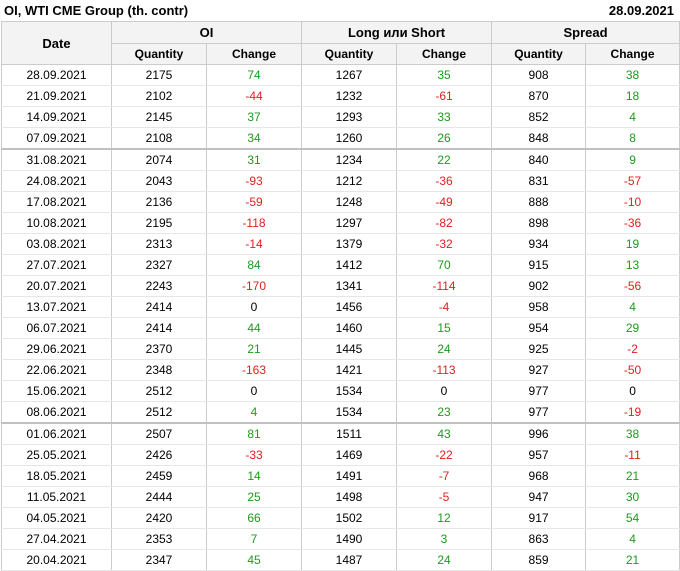 The image size is (680, 571). Describe the element at coordinates (444, 412) in the screenshot. I see `ls-change-cell: 23` at that location.